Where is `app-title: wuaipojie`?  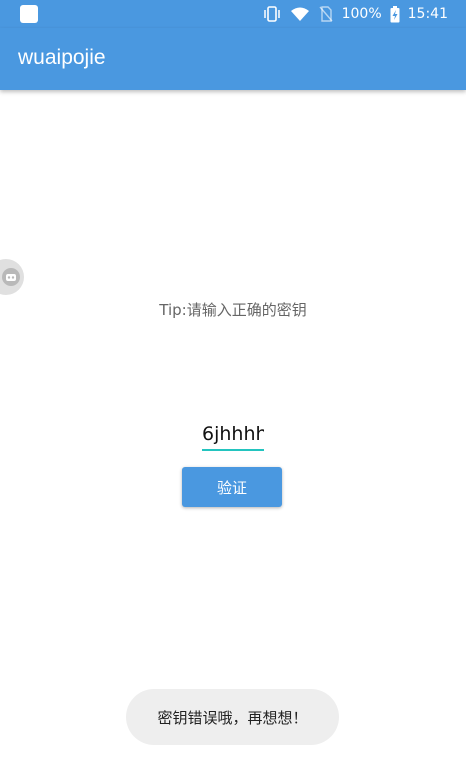
app-title: wuaipojie is located at coordinates (62, 57).